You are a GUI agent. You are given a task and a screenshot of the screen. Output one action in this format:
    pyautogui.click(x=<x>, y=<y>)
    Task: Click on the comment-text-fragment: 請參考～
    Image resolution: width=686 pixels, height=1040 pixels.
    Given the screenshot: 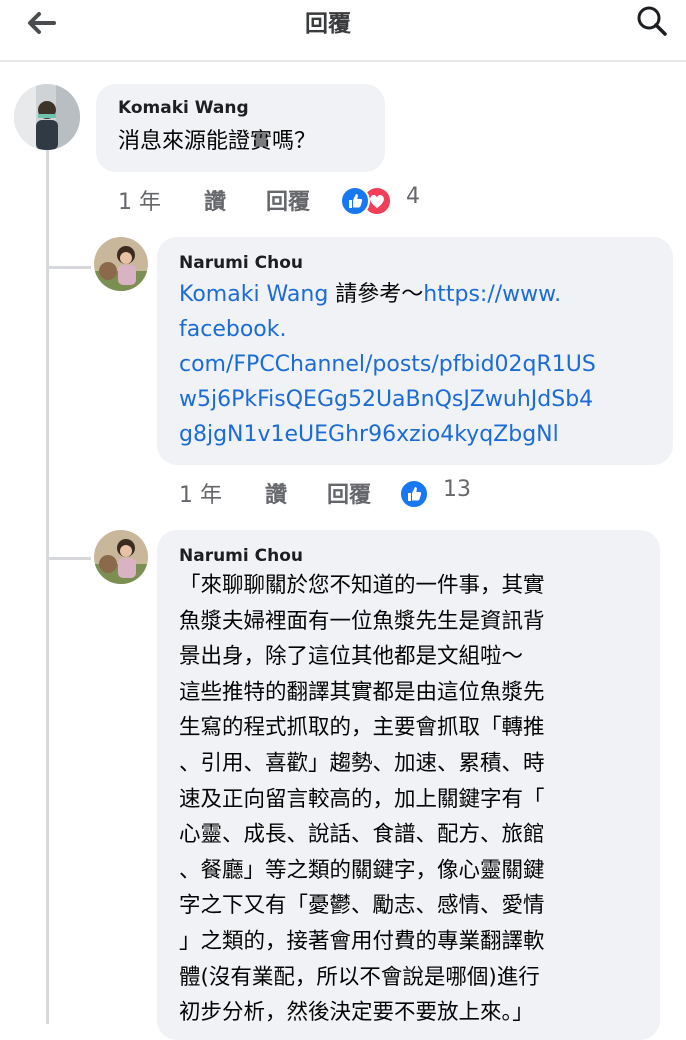 What is the action you would take?
    pyautogui.click(x=376, y=294)
    